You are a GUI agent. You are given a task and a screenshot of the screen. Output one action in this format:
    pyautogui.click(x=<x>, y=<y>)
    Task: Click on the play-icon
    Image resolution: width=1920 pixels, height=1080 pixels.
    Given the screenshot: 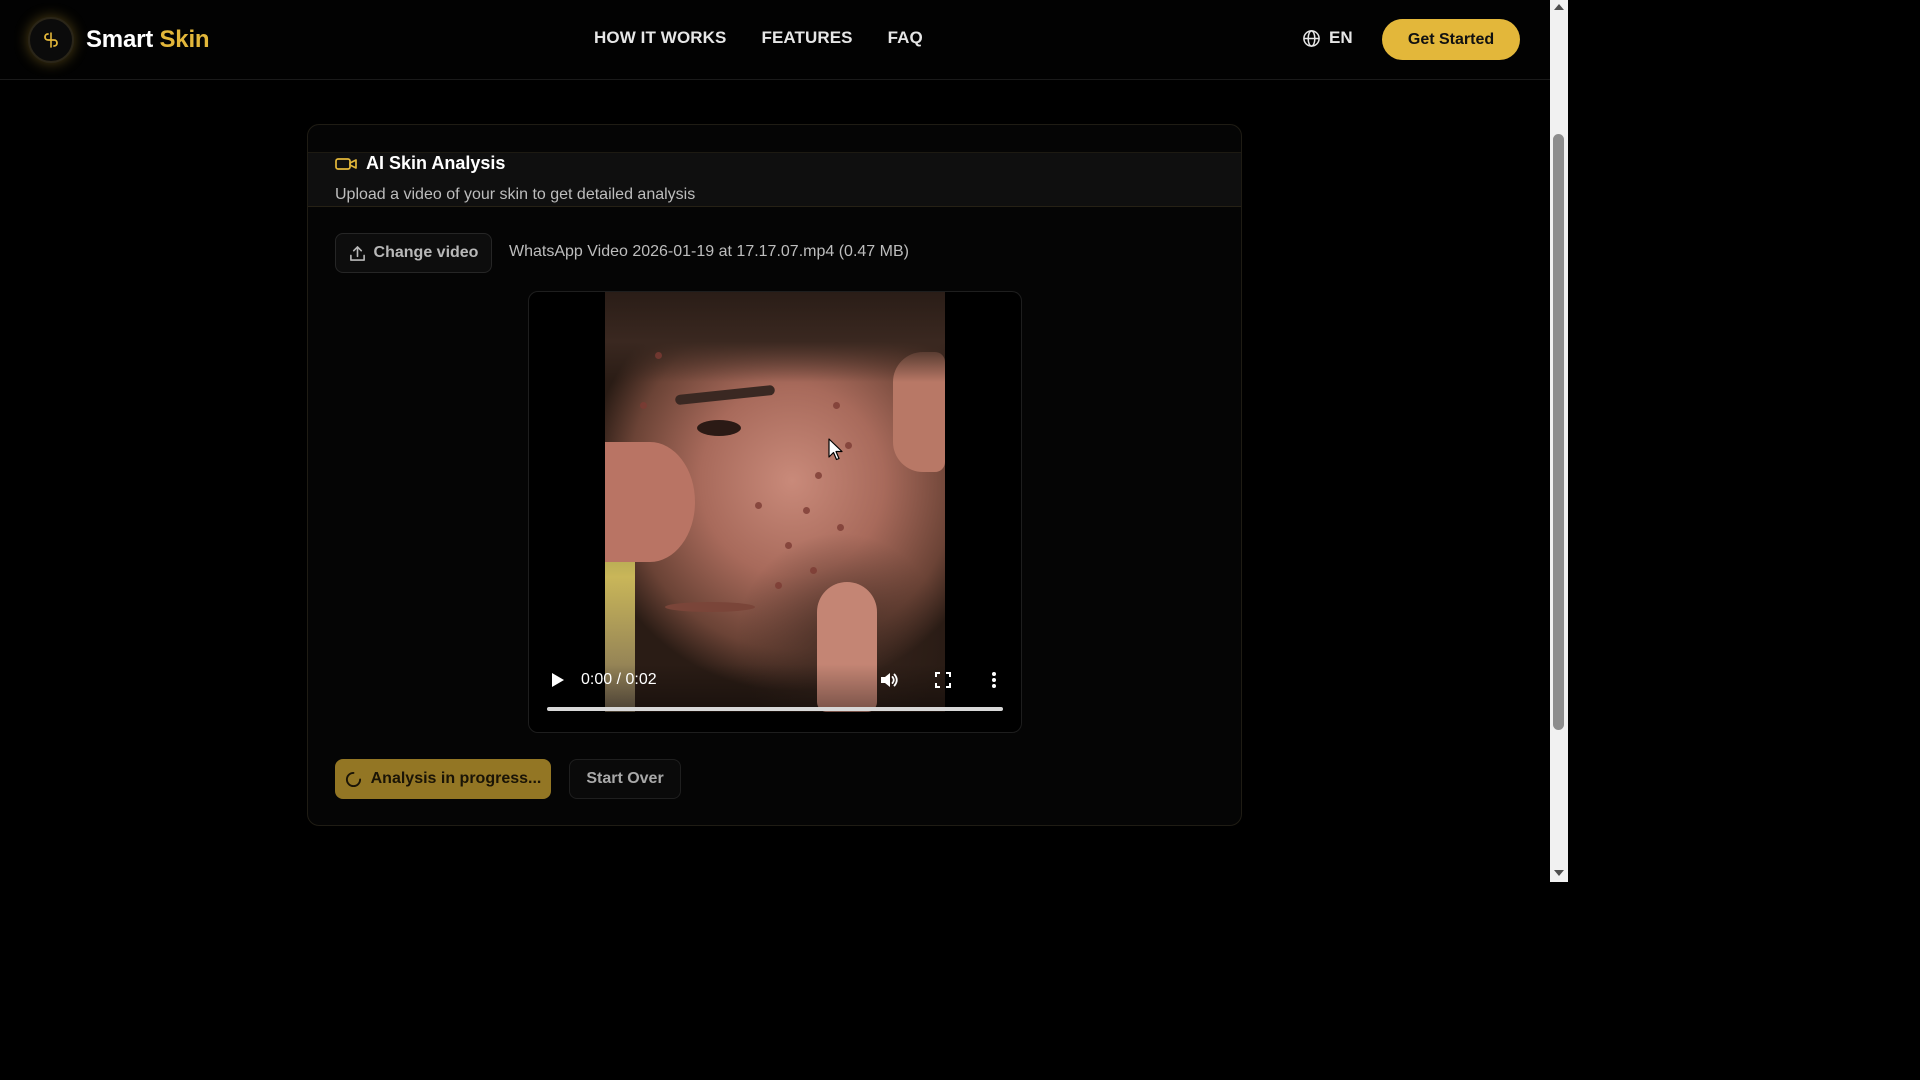 What is the action you would take?
    pyautogui.click(x=558, y=680)
    